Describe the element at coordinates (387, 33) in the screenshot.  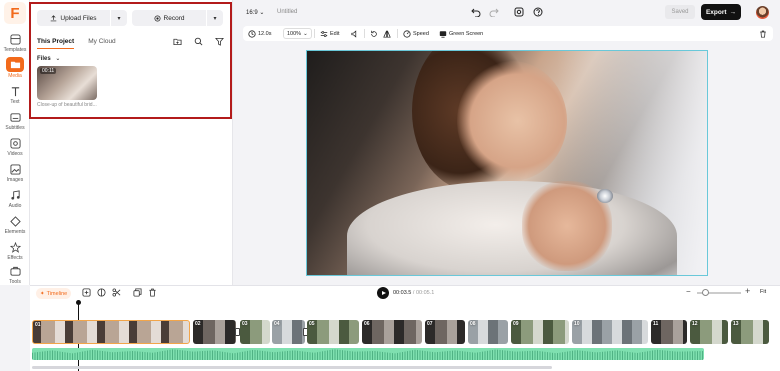
I see `flip-button` at that location.